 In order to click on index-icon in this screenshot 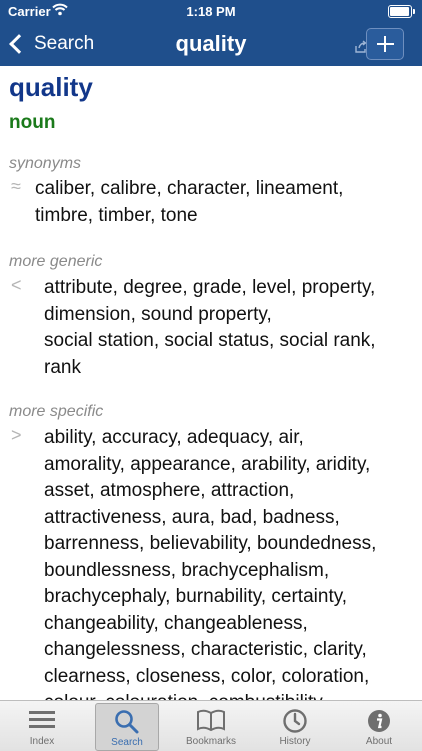, I will do `click(42, 719)`.